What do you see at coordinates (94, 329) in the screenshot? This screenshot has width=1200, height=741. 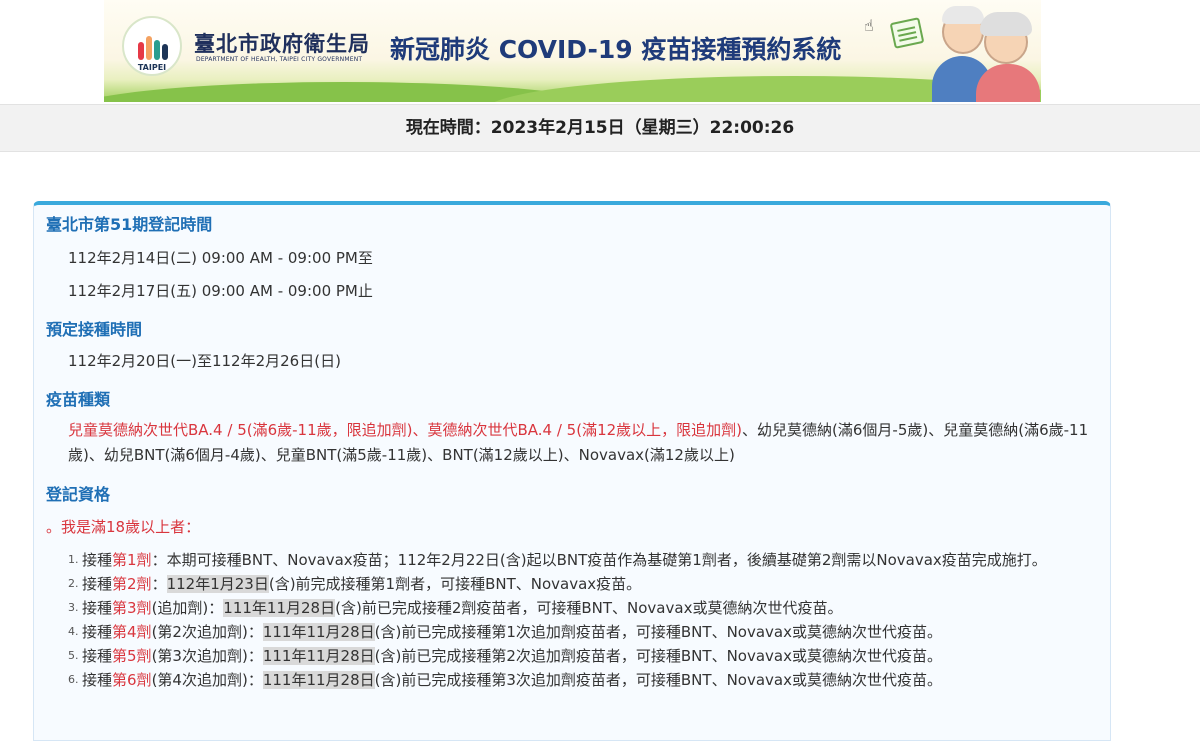 I see `vaccination-title: 預定接種時間` at bounding box center [94, 329].